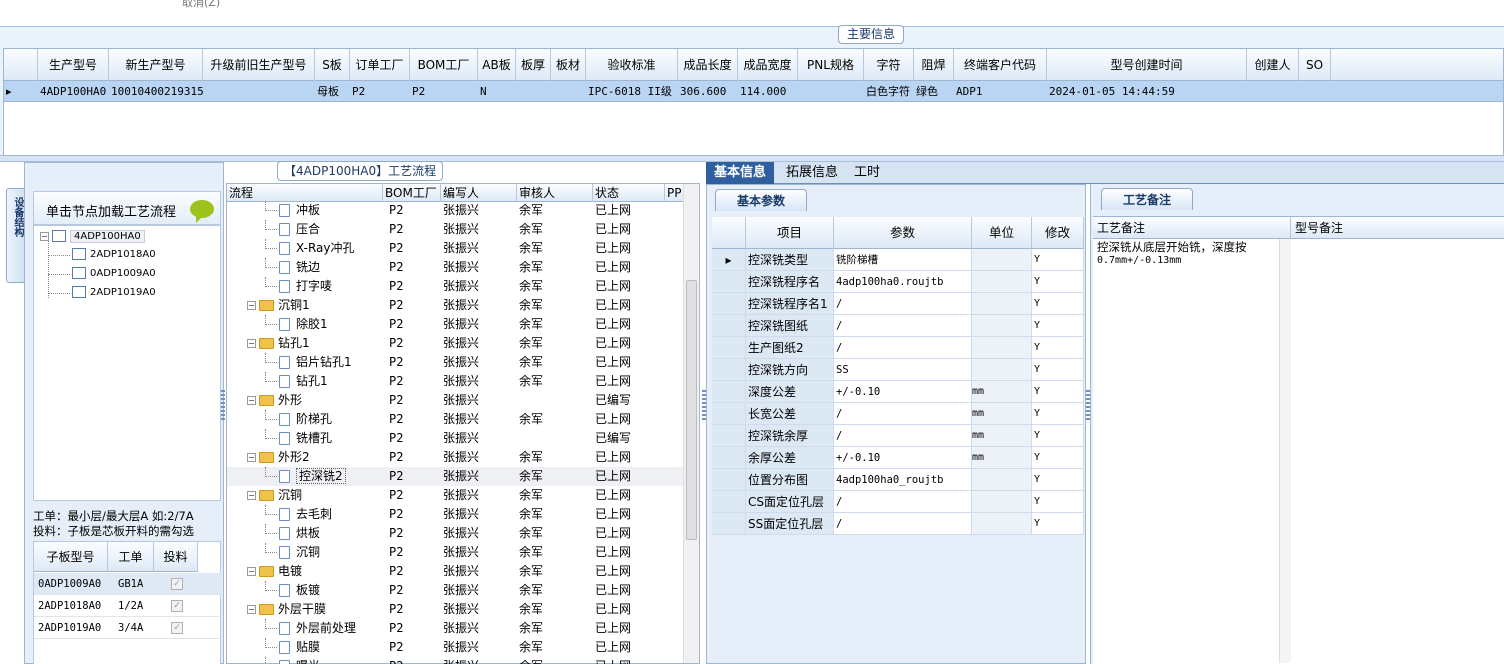  What do you see at coordinates (790, 233) in the screenshot?
I see `params-col-header: 项目` at bounding box center [790, 233].